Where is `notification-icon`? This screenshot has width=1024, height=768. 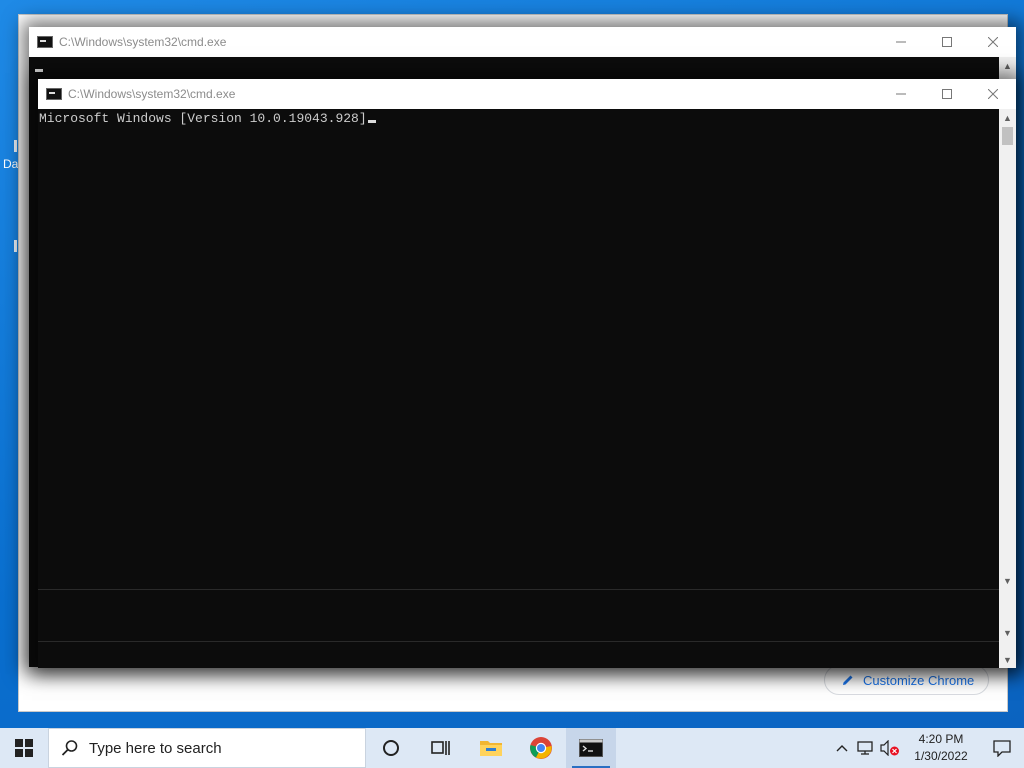 notification-icon is located at coordinates (1002, 748).